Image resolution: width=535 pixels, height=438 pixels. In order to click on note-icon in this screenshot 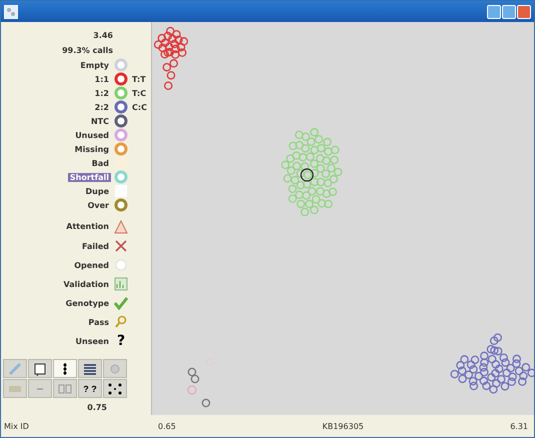, I will do `click(40, 369)`.